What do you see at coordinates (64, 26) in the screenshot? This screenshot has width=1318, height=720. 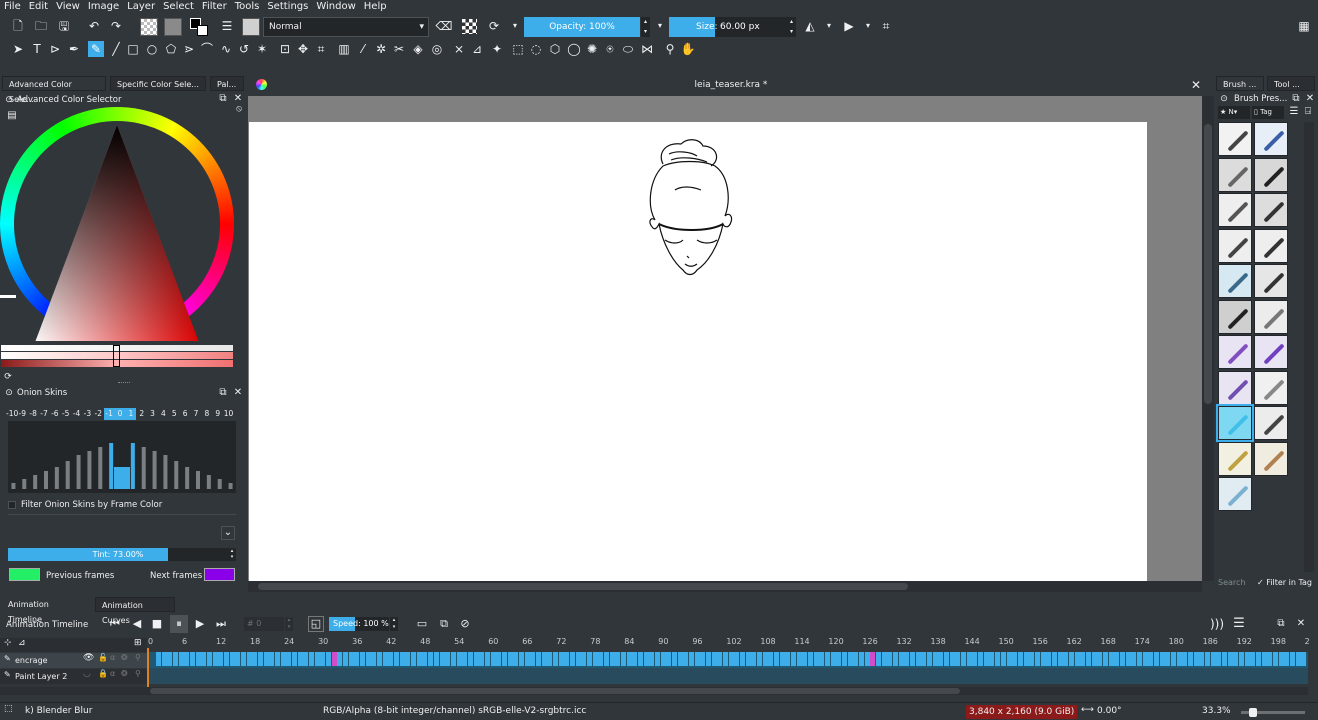 I see `save-icon: 🖫` at bounding box center [64, 26].